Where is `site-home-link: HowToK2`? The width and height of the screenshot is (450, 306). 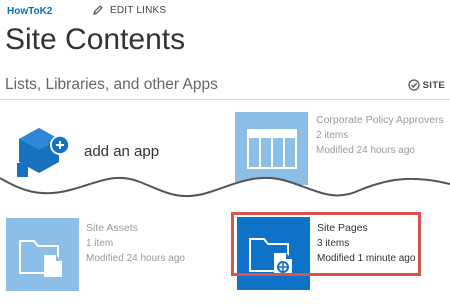
site-home-link: HowToK2 is located at coordinates (29, 11).